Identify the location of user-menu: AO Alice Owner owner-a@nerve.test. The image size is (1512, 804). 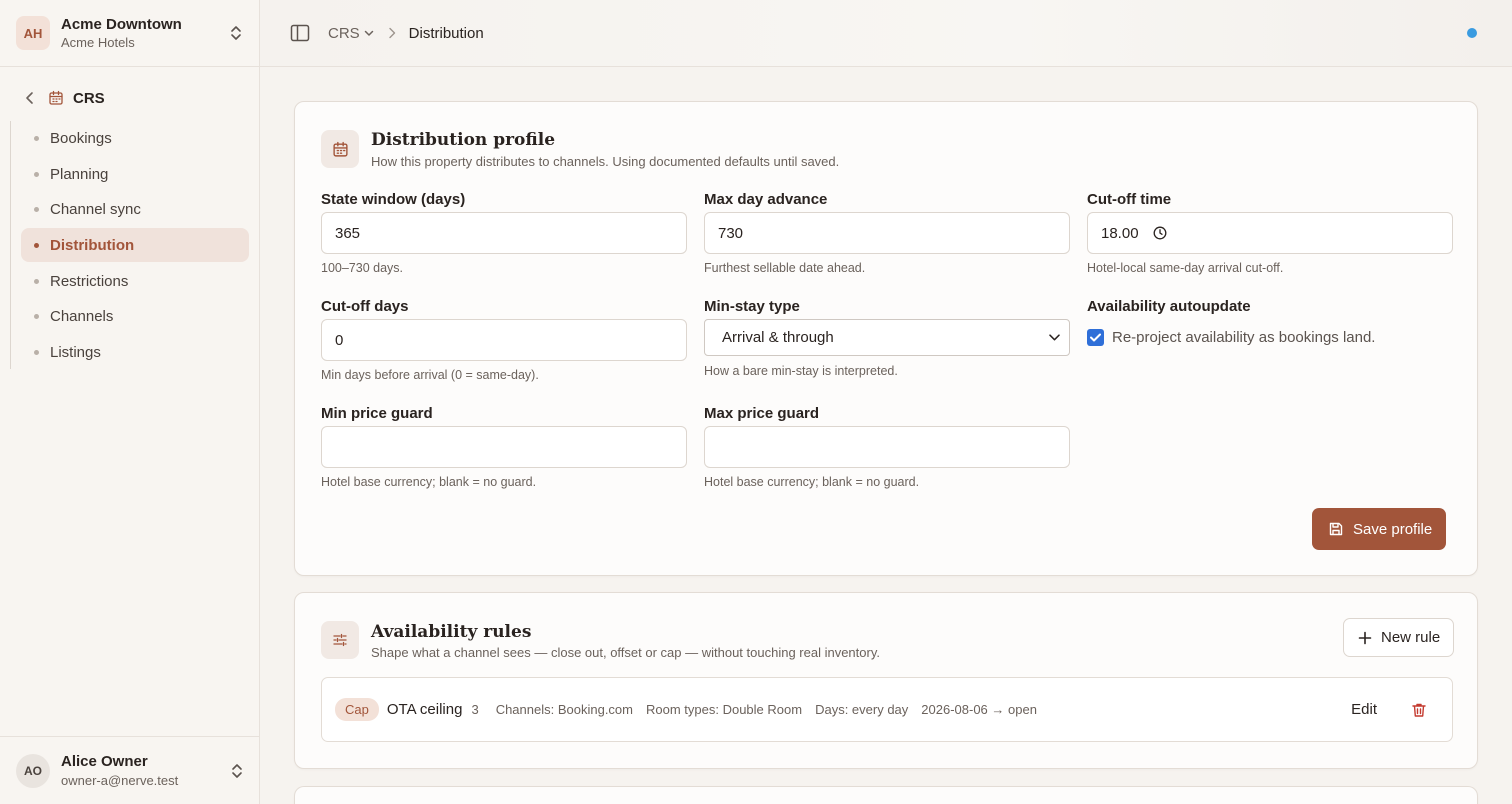
(130, 770).